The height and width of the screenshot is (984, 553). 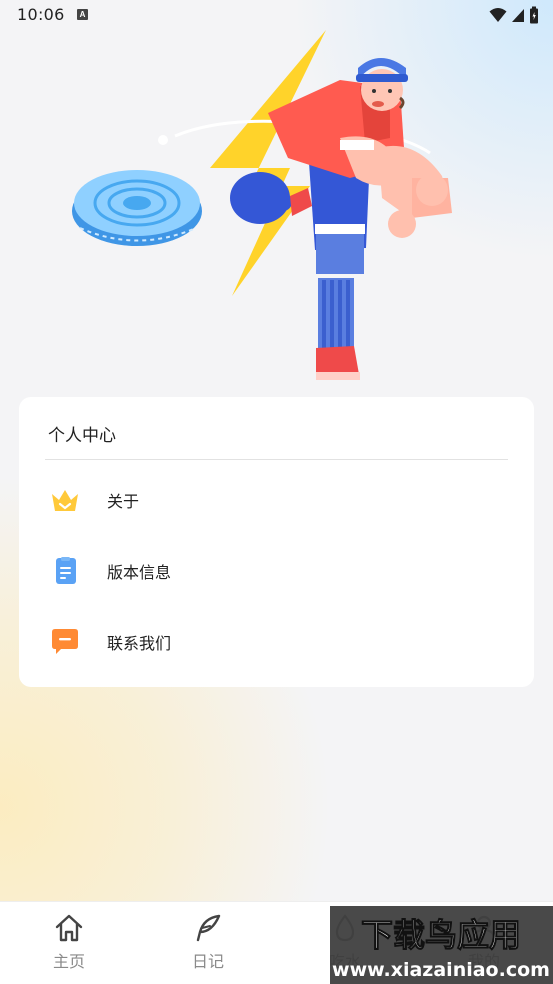 What do you see at coordinates (137, 208) in the screenshot?
I see `frisbee-shape` at bounding box center [137, 208].